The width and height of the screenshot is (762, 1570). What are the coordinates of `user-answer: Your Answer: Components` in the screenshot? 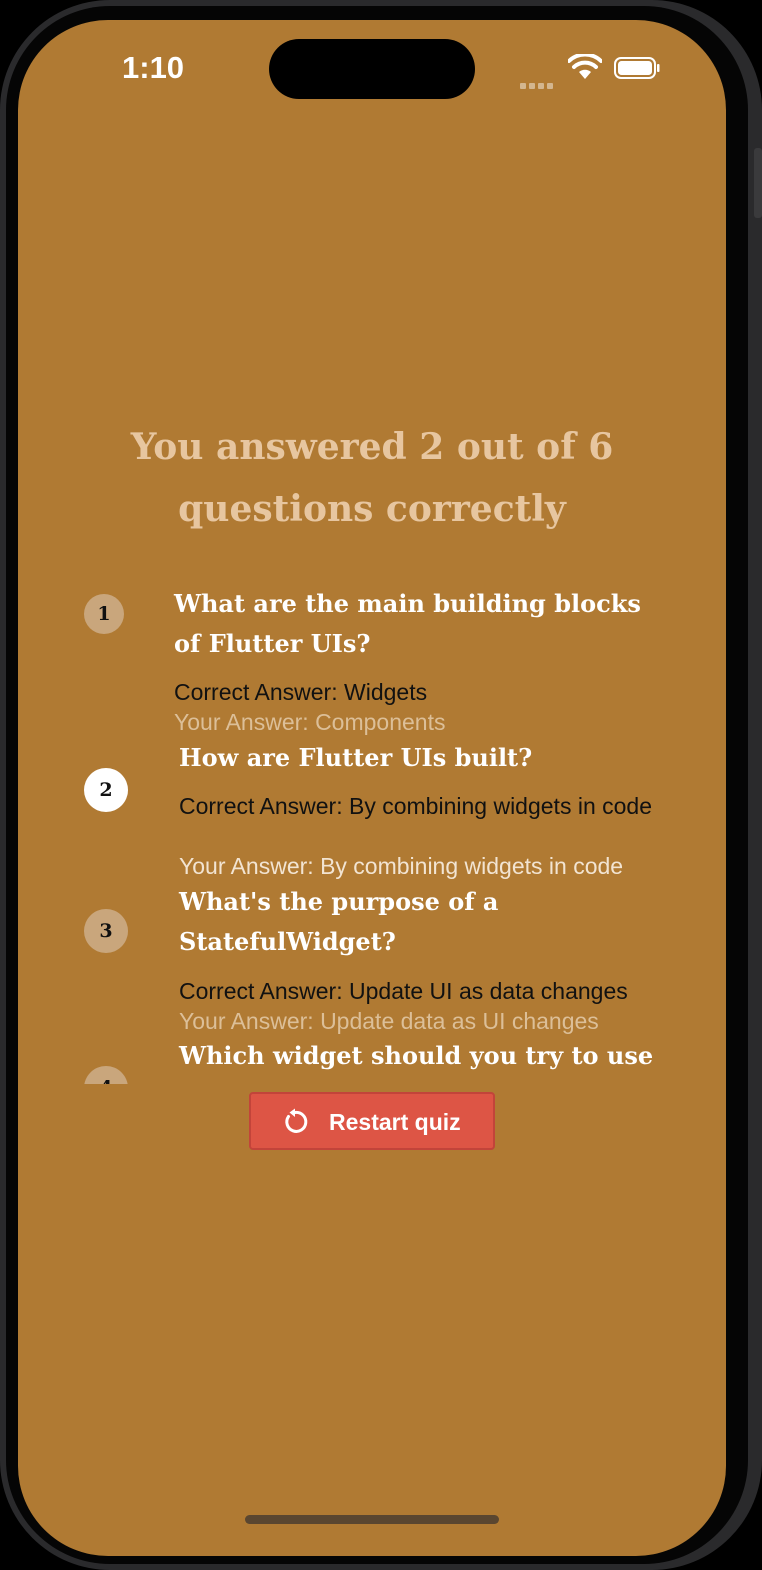 It's located at (310, 722).